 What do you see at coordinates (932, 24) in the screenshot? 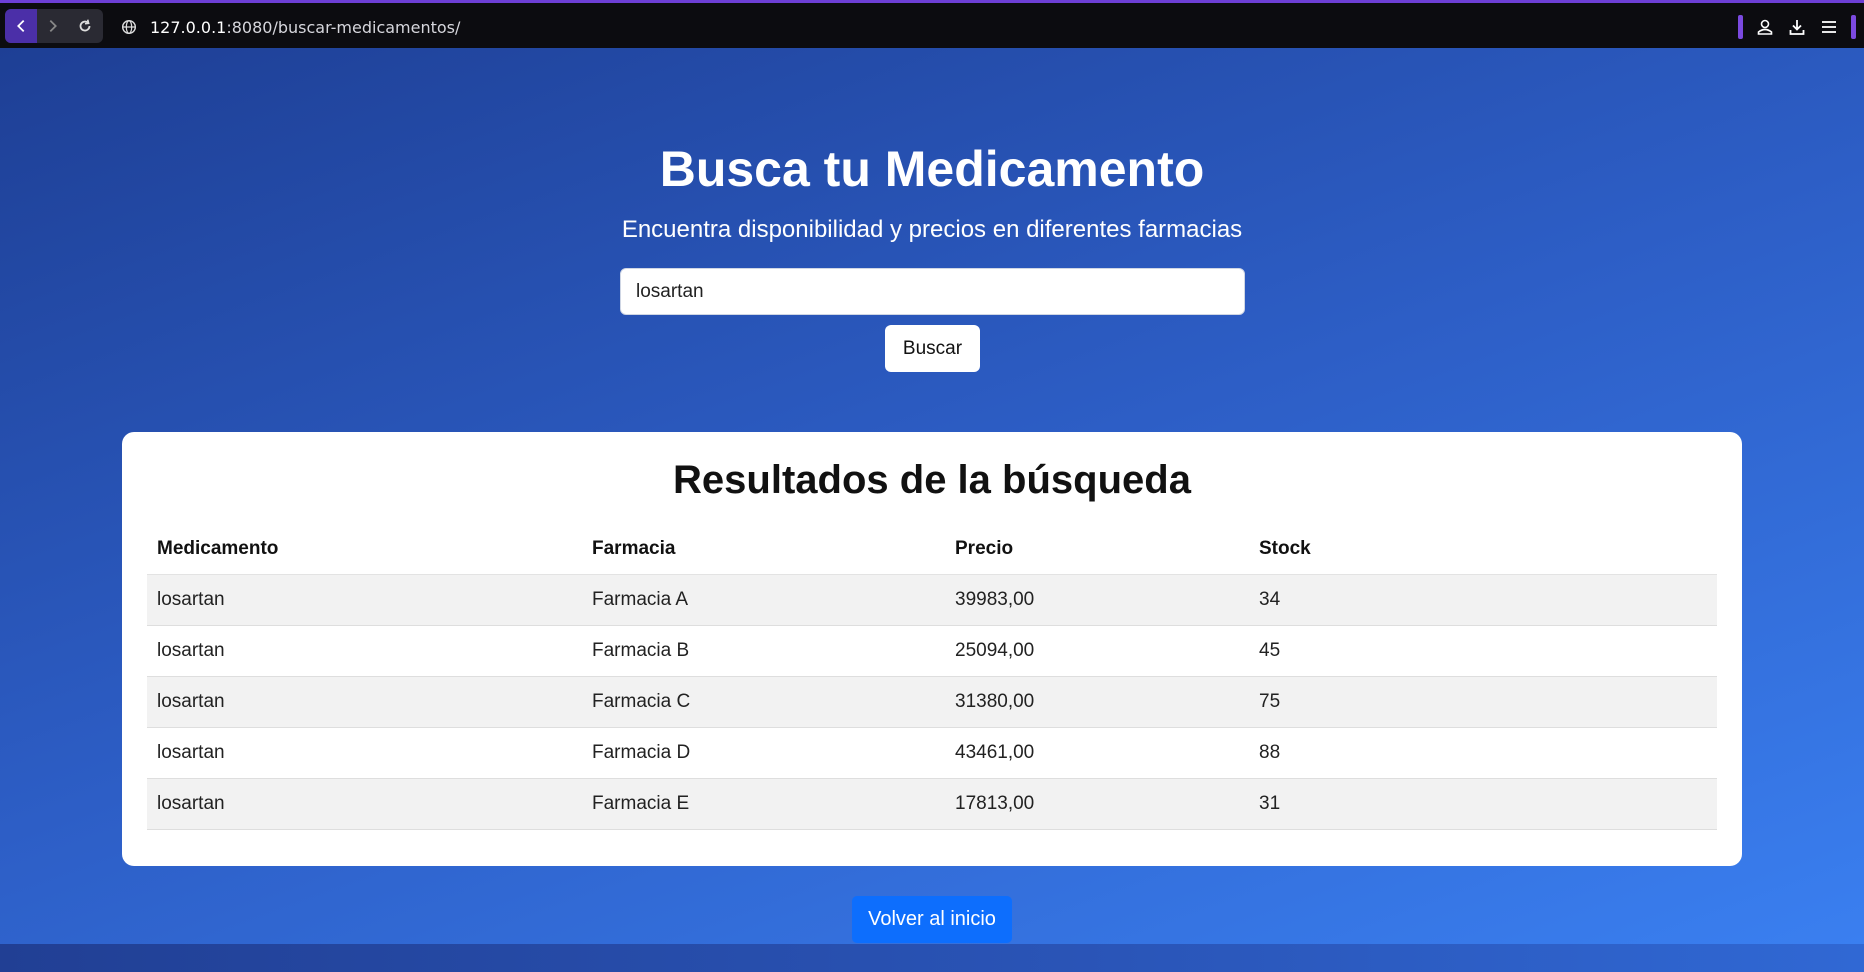
I see `browser-toolbar: 127.0.0.1:8080/buscar-medicamentos/` at bounding box center [932, 24].